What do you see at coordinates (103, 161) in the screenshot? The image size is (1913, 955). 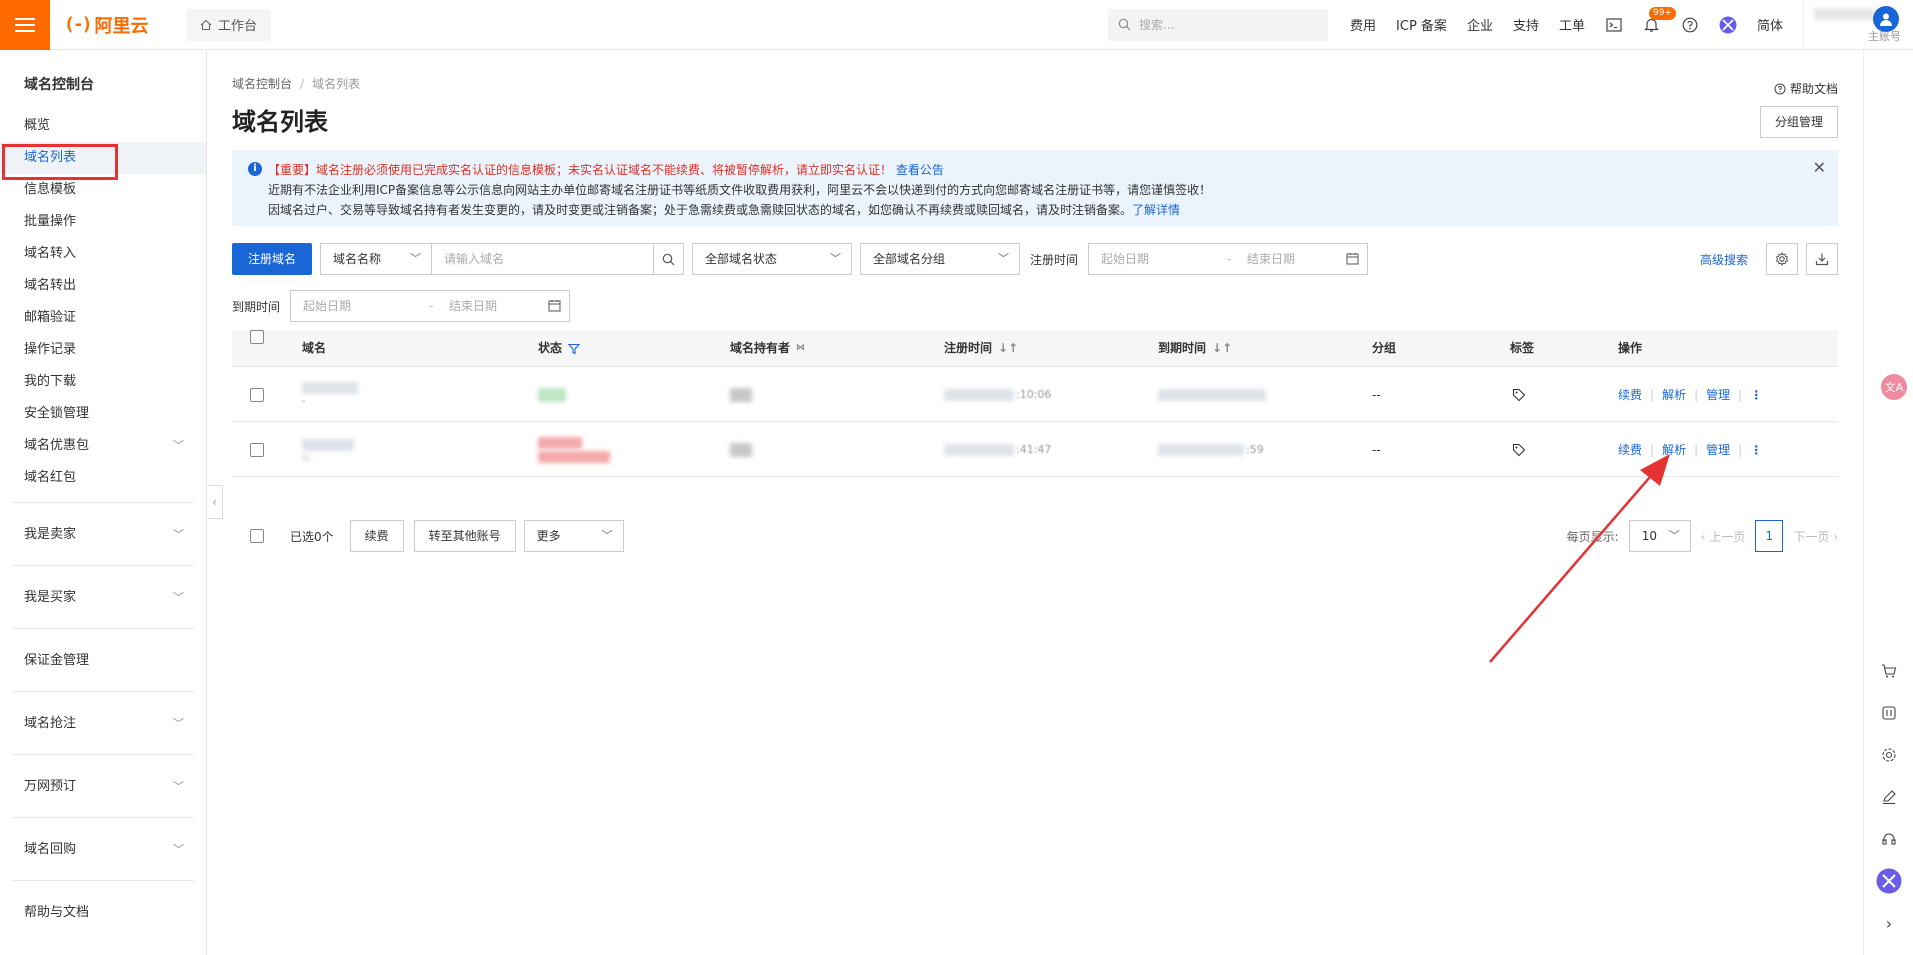 I see `sidebar-item-domain-list: 域名列表` at bounding box center [103, 161].